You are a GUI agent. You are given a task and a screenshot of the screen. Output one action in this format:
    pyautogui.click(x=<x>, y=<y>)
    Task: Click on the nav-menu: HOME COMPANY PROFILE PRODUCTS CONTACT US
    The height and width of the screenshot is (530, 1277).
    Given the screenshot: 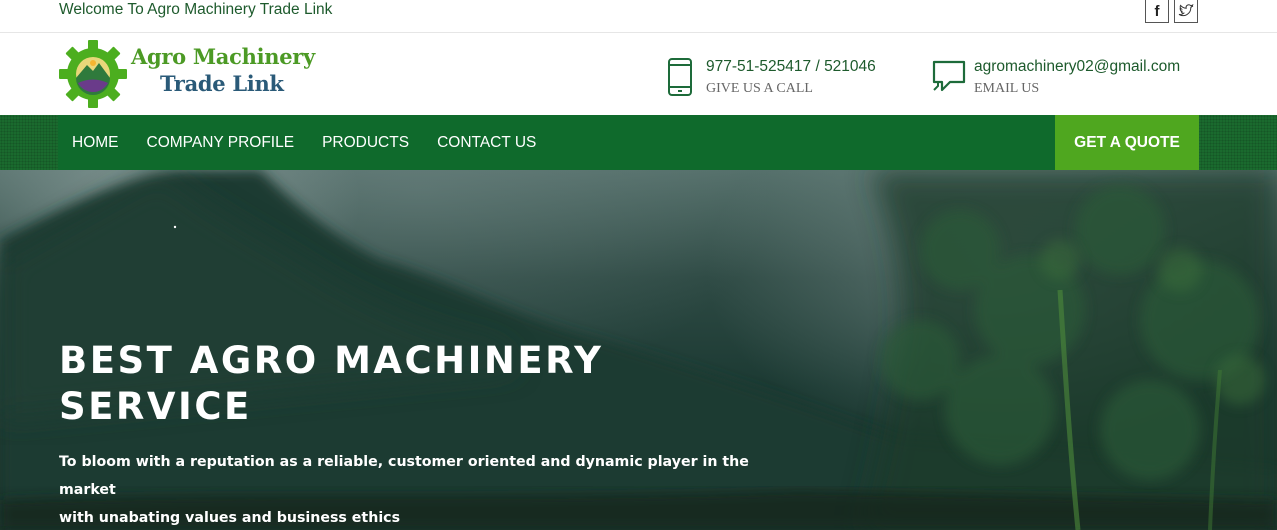 What is the action you would take?
    pyautogui.click(x=558, y=142)
    